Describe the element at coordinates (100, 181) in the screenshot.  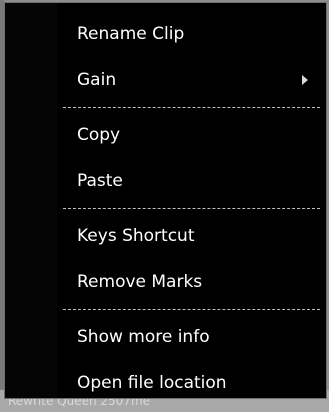
I see `menu-item-label: Paste` at that location.